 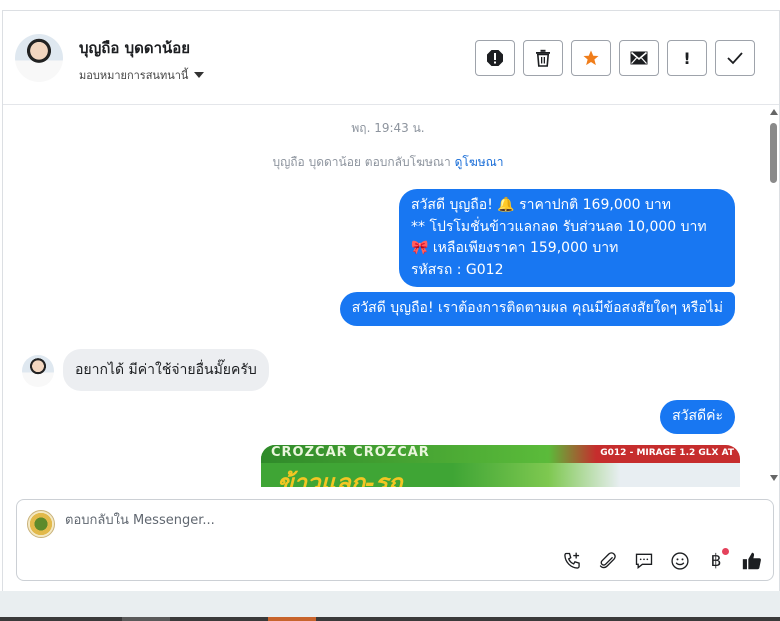 What do you see at coordinates (773, 153) in the screenshot?
I see `scroll-thumb` at bounding box center [773, 153].